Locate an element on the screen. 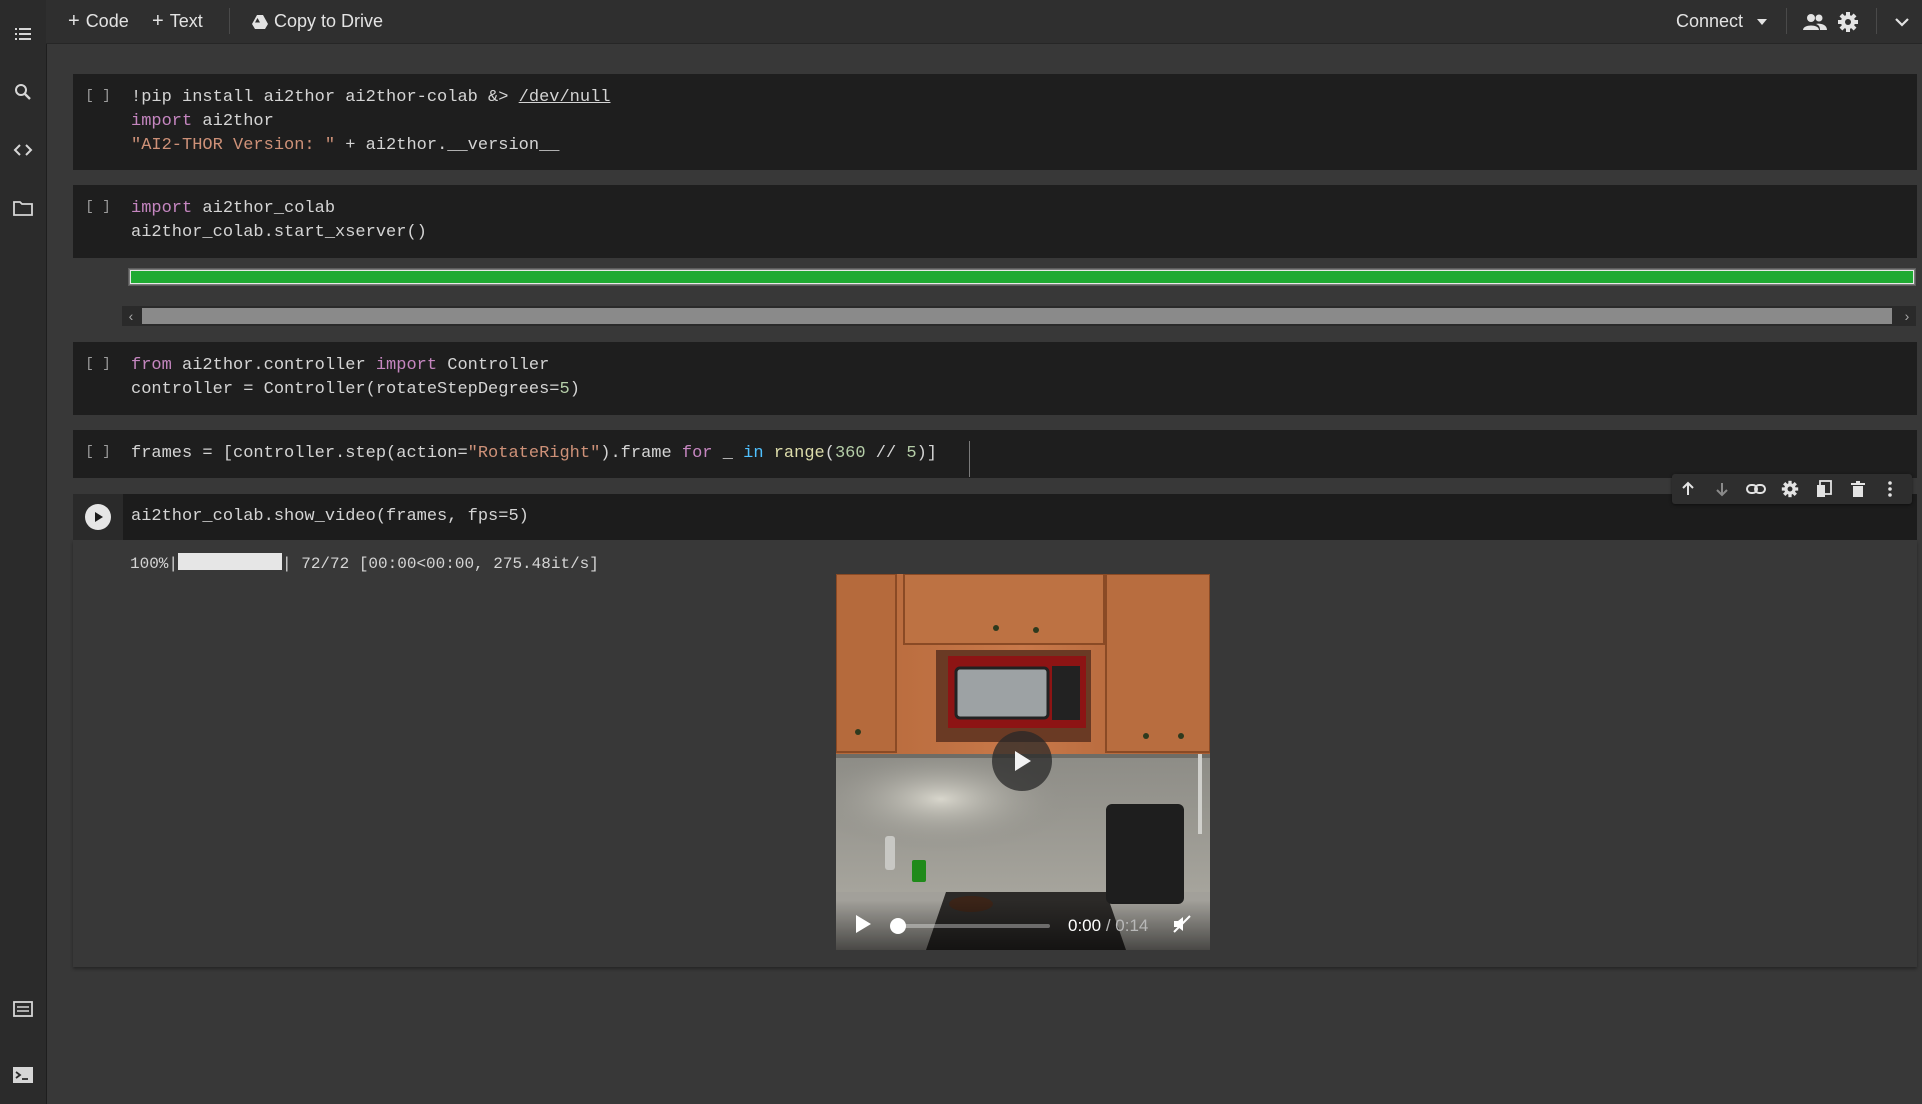  mute-toggle-icon is located at coordinates (1183, 925).